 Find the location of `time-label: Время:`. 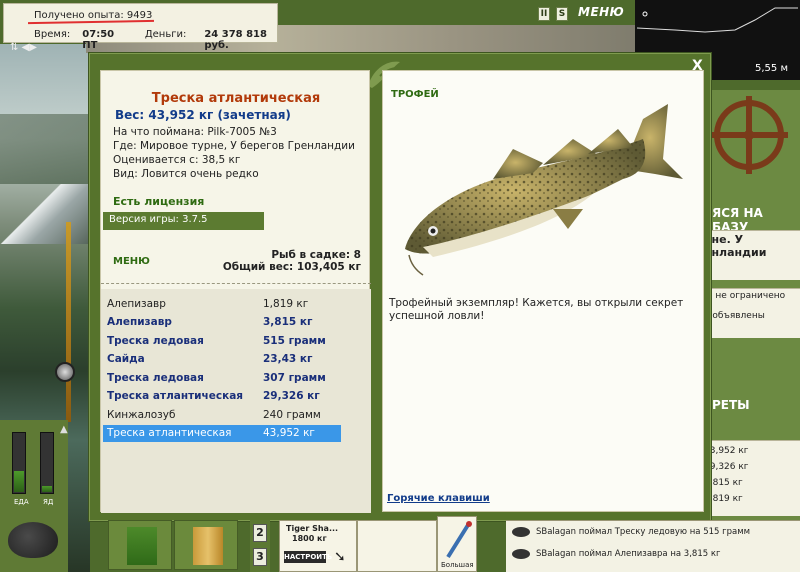

time-label: Время: is located at coordinates (52, 34).